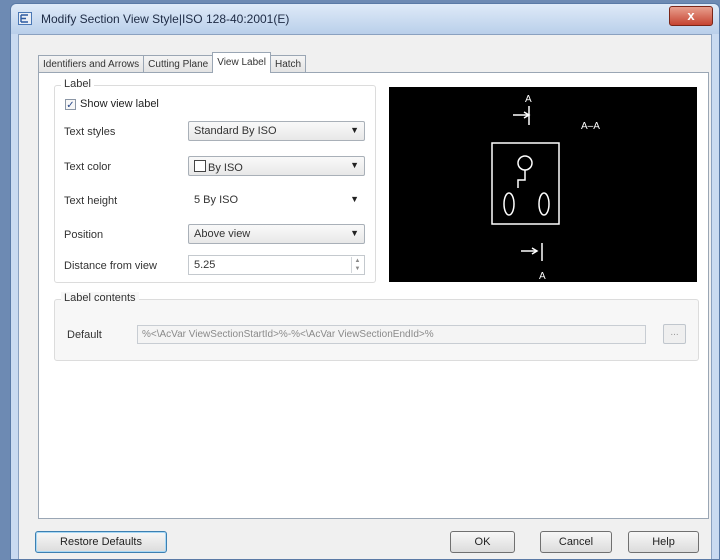 This screenshot has width=720, height=560. What do you see at coordinates (216, 200) in the screenshot?
I see `text-height-value: 5 By ISO` at bounding box center [216, 200].